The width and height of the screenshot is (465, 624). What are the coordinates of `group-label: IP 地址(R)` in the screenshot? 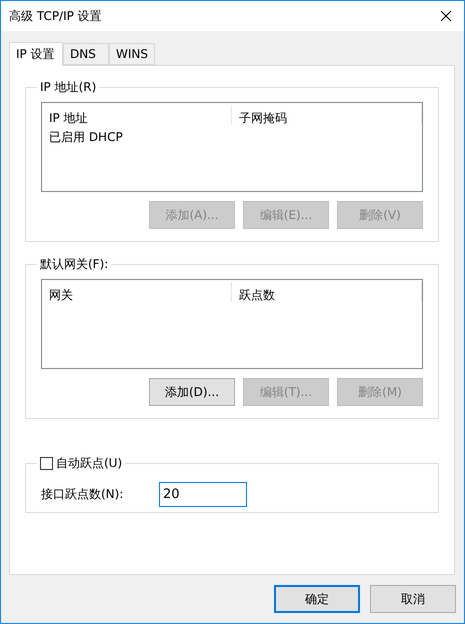 It's located at (68, 87).